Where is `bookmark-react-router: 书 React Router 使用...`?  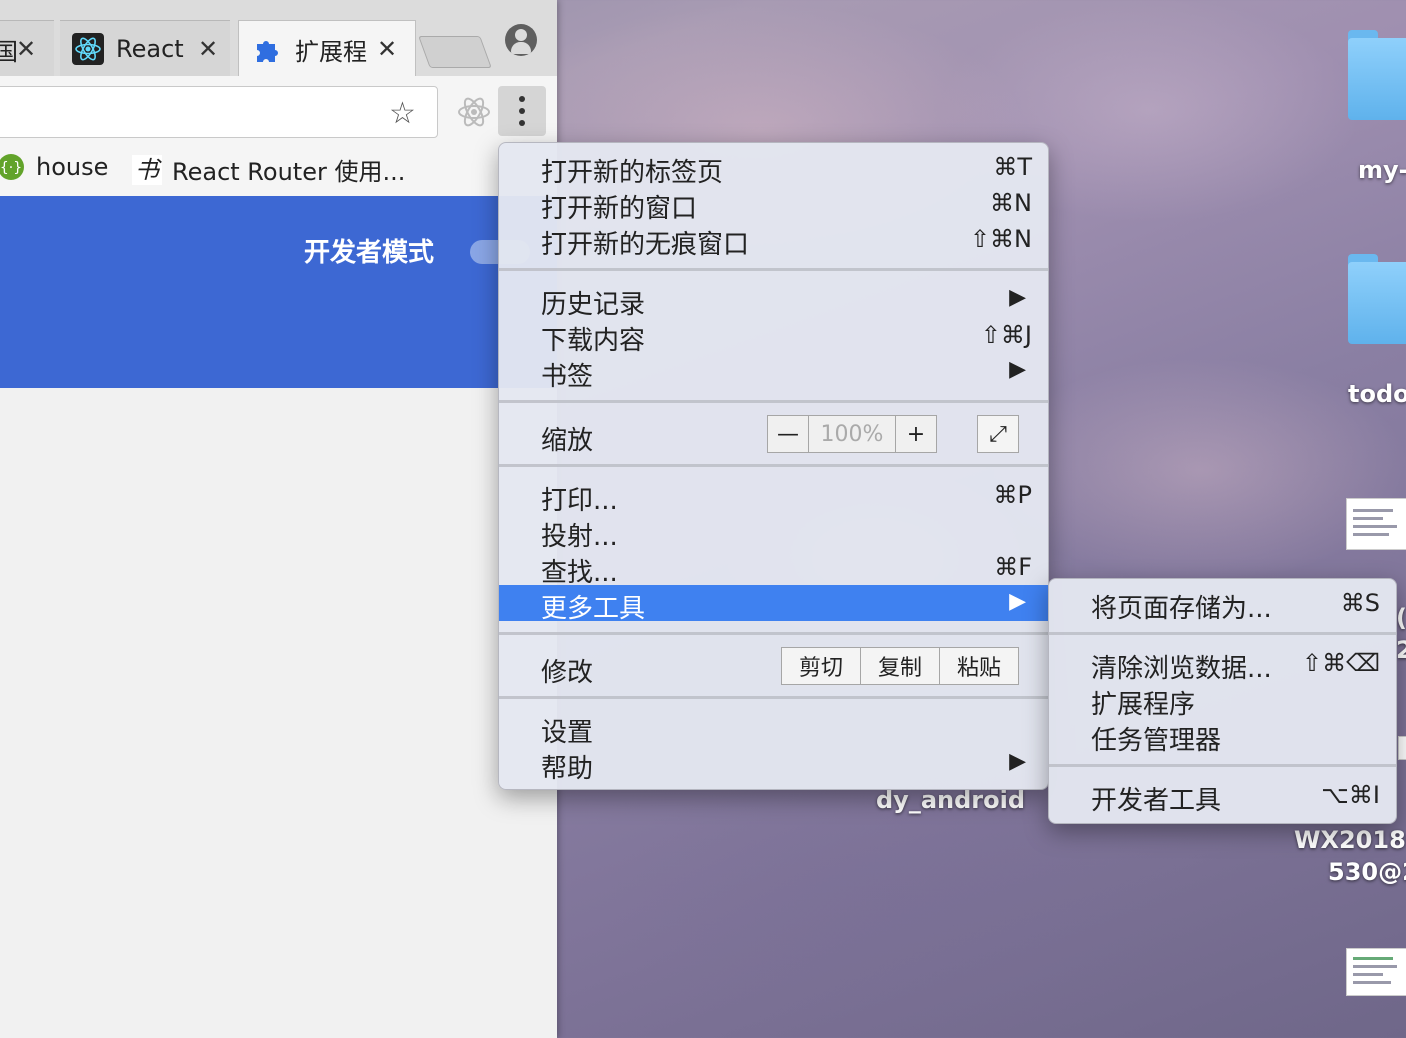 bookmark-react-router: 书 React Router 使用... is located at coordinates (268, 169).